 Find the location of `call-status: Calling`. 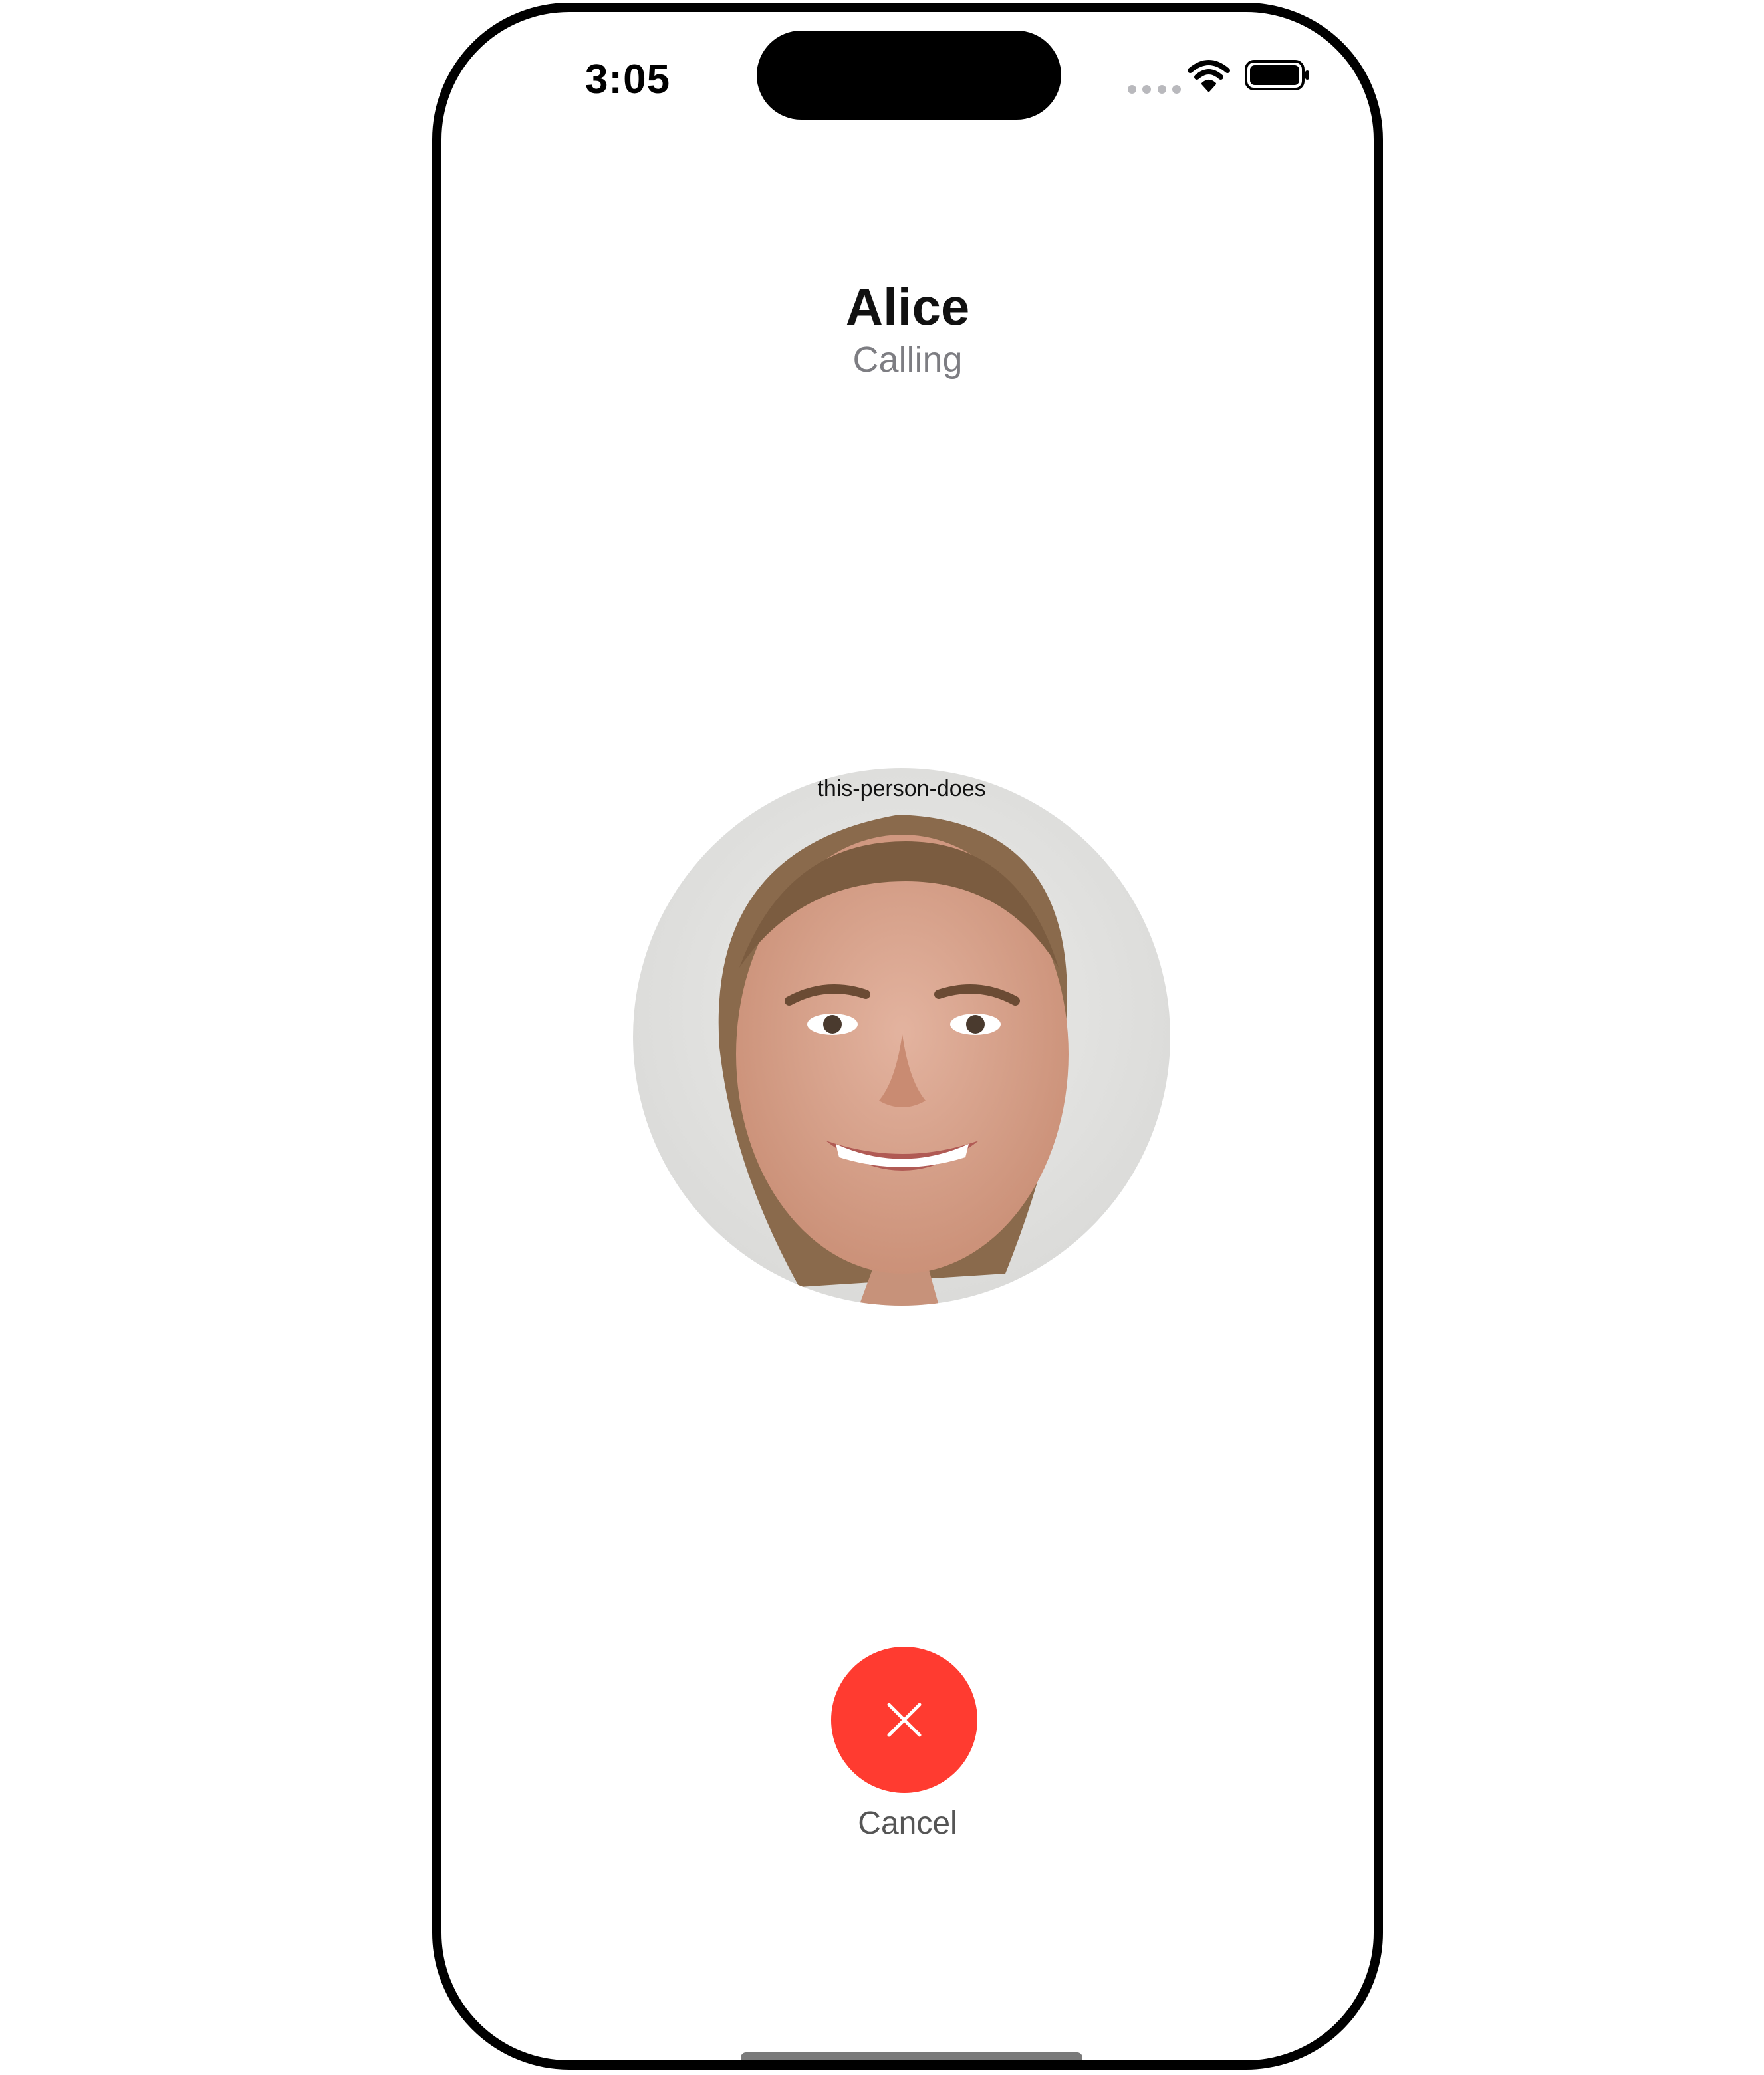

call-status: Calling is located at coordinates (907, 360).